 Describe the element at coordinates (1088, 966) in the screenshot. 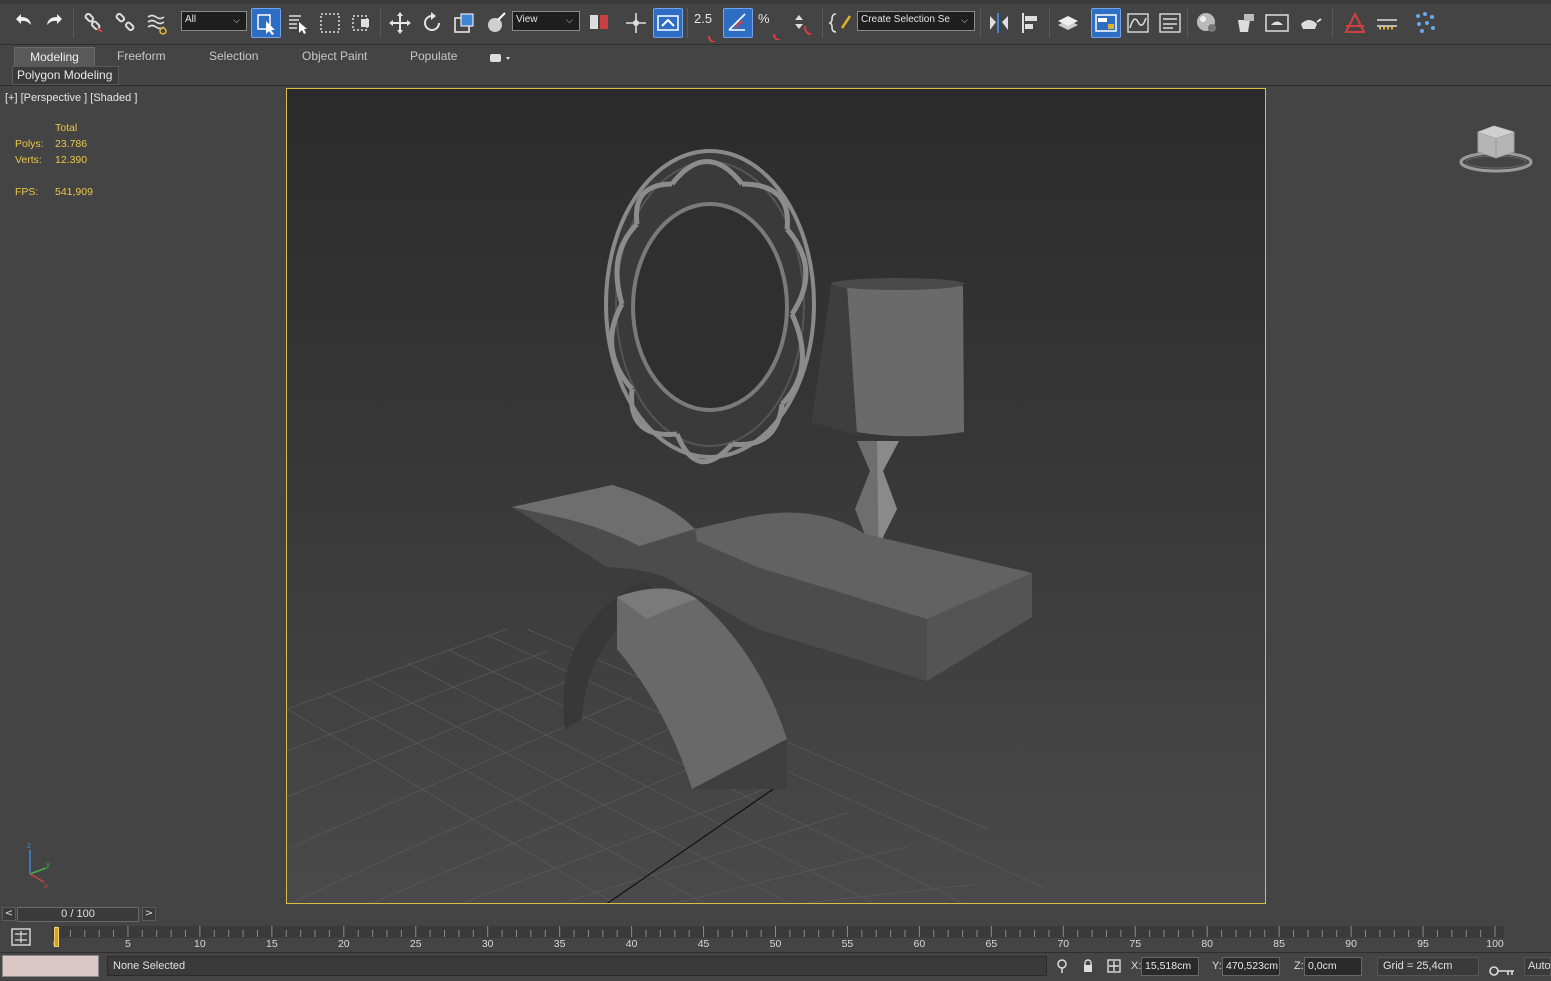

I see `lock-icon` at that location.